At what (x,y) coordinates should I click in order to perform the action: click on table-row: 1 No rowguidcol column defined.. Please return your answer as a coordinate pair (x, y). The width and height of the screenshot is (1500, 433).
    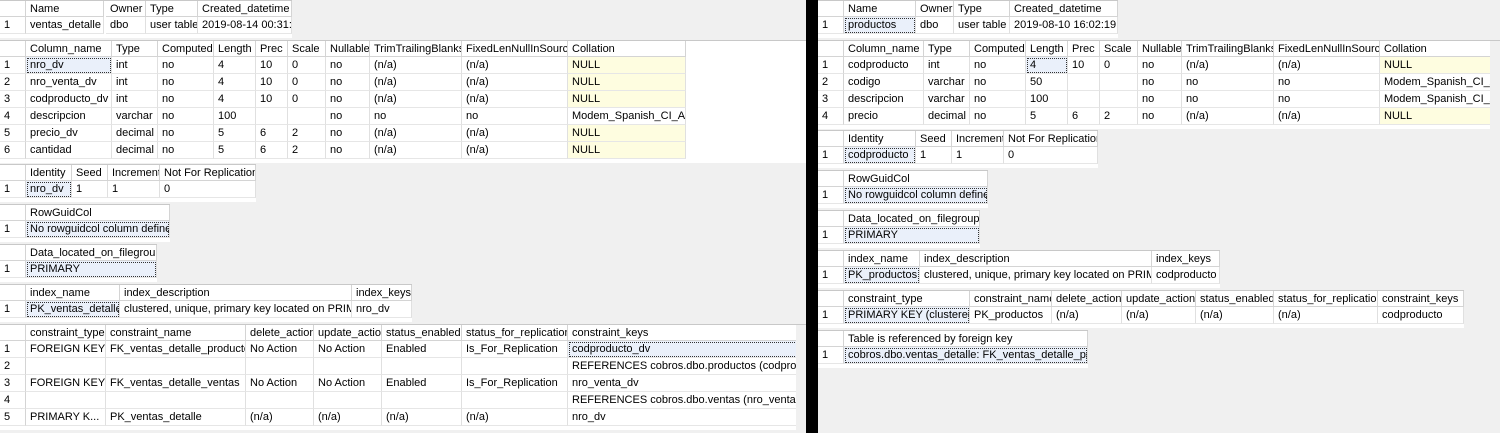
    Looking at the image, I should click on (85, 229).